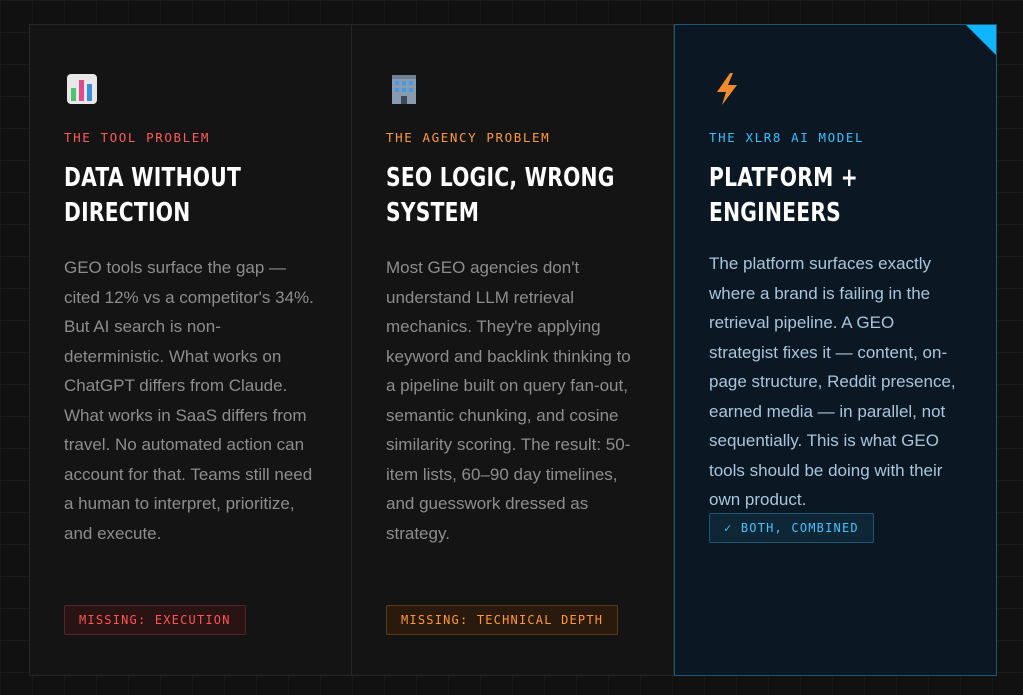 The width and height of the screenshot is (1023, 695). What do you see at coordinates (137, 137) in the screenshot?
I see `card-eyebrow: THE TOOL PROBLEM` at bounding box center [137, 137].